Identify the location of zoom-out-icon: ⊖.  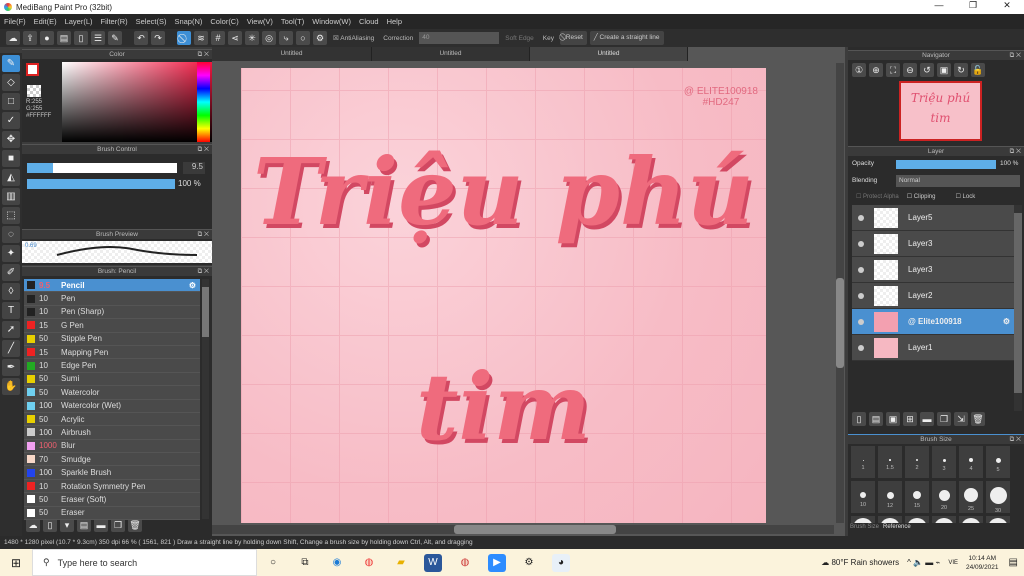
(910, 70).